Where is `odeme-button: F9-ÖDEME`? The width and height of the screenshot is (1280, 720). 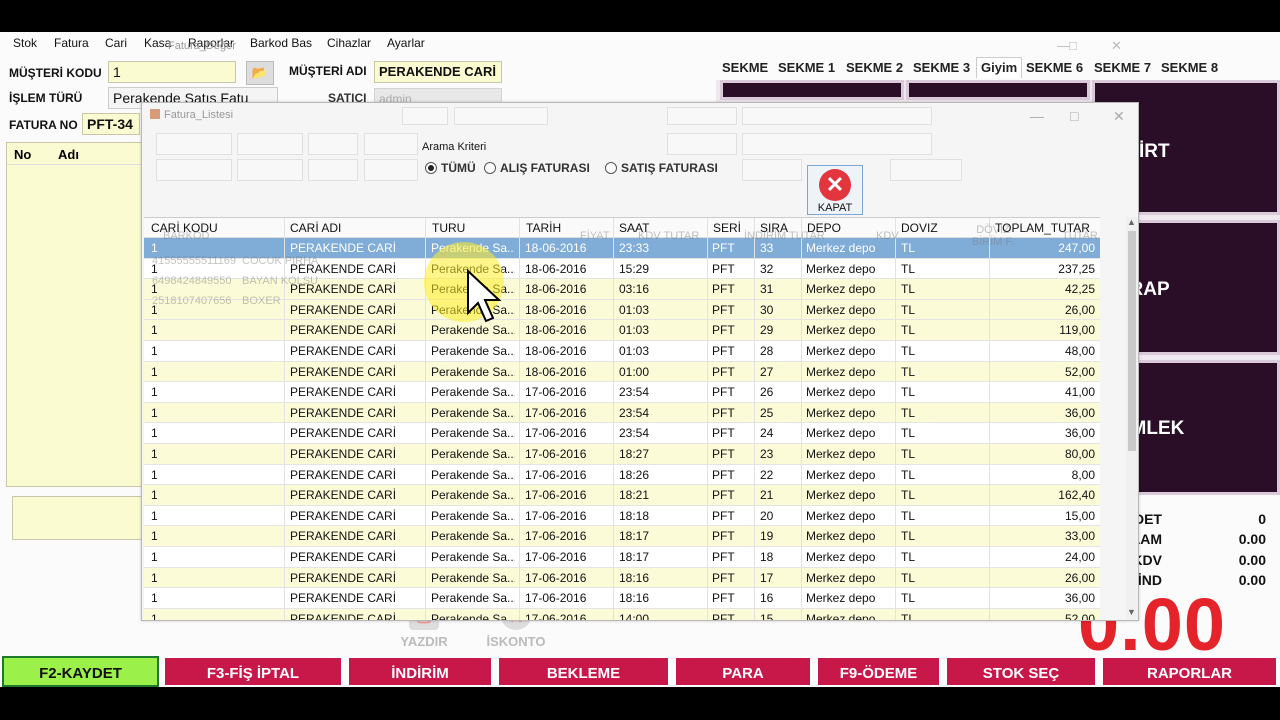 odeme-button: F9-ÖDEME is located at coordinates (878, 671).